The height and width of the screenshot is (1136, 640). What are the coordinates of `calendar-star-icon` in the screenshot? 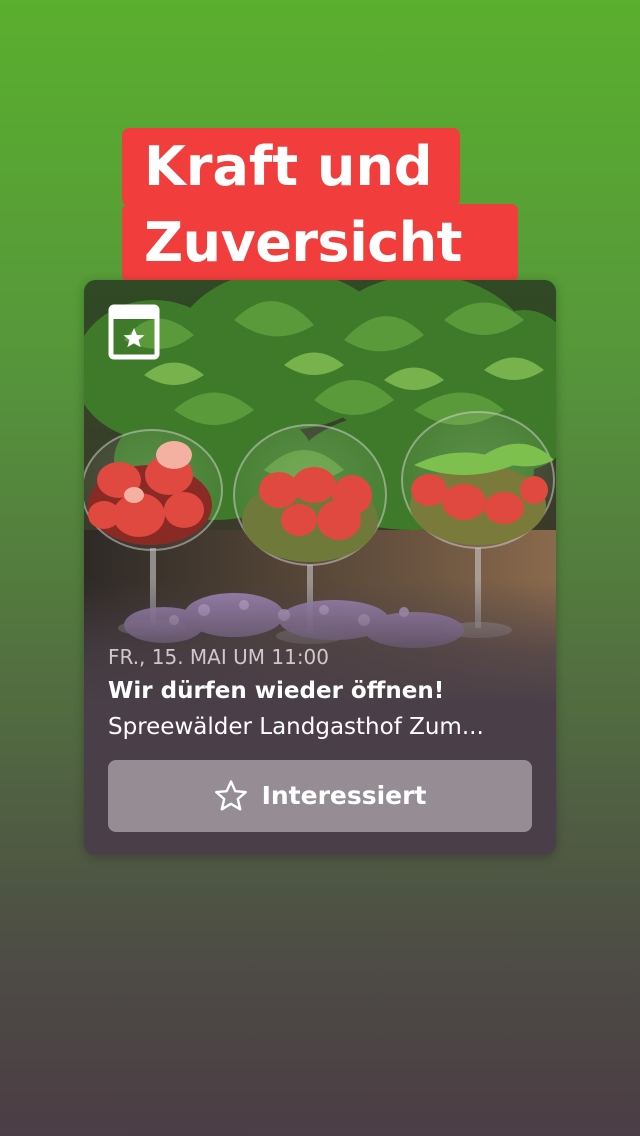 It's located at (134, 332).